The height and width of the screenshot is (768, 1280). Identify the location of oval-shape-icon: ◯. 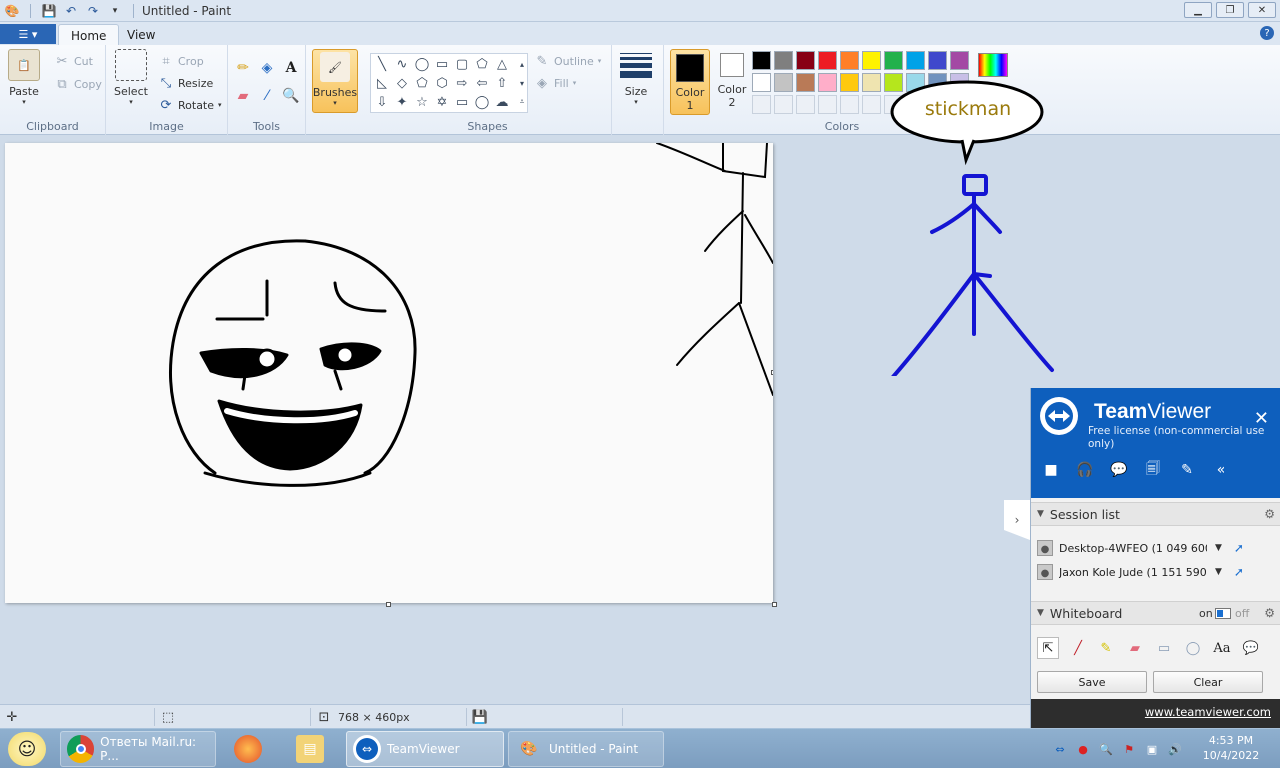
(422, 64).